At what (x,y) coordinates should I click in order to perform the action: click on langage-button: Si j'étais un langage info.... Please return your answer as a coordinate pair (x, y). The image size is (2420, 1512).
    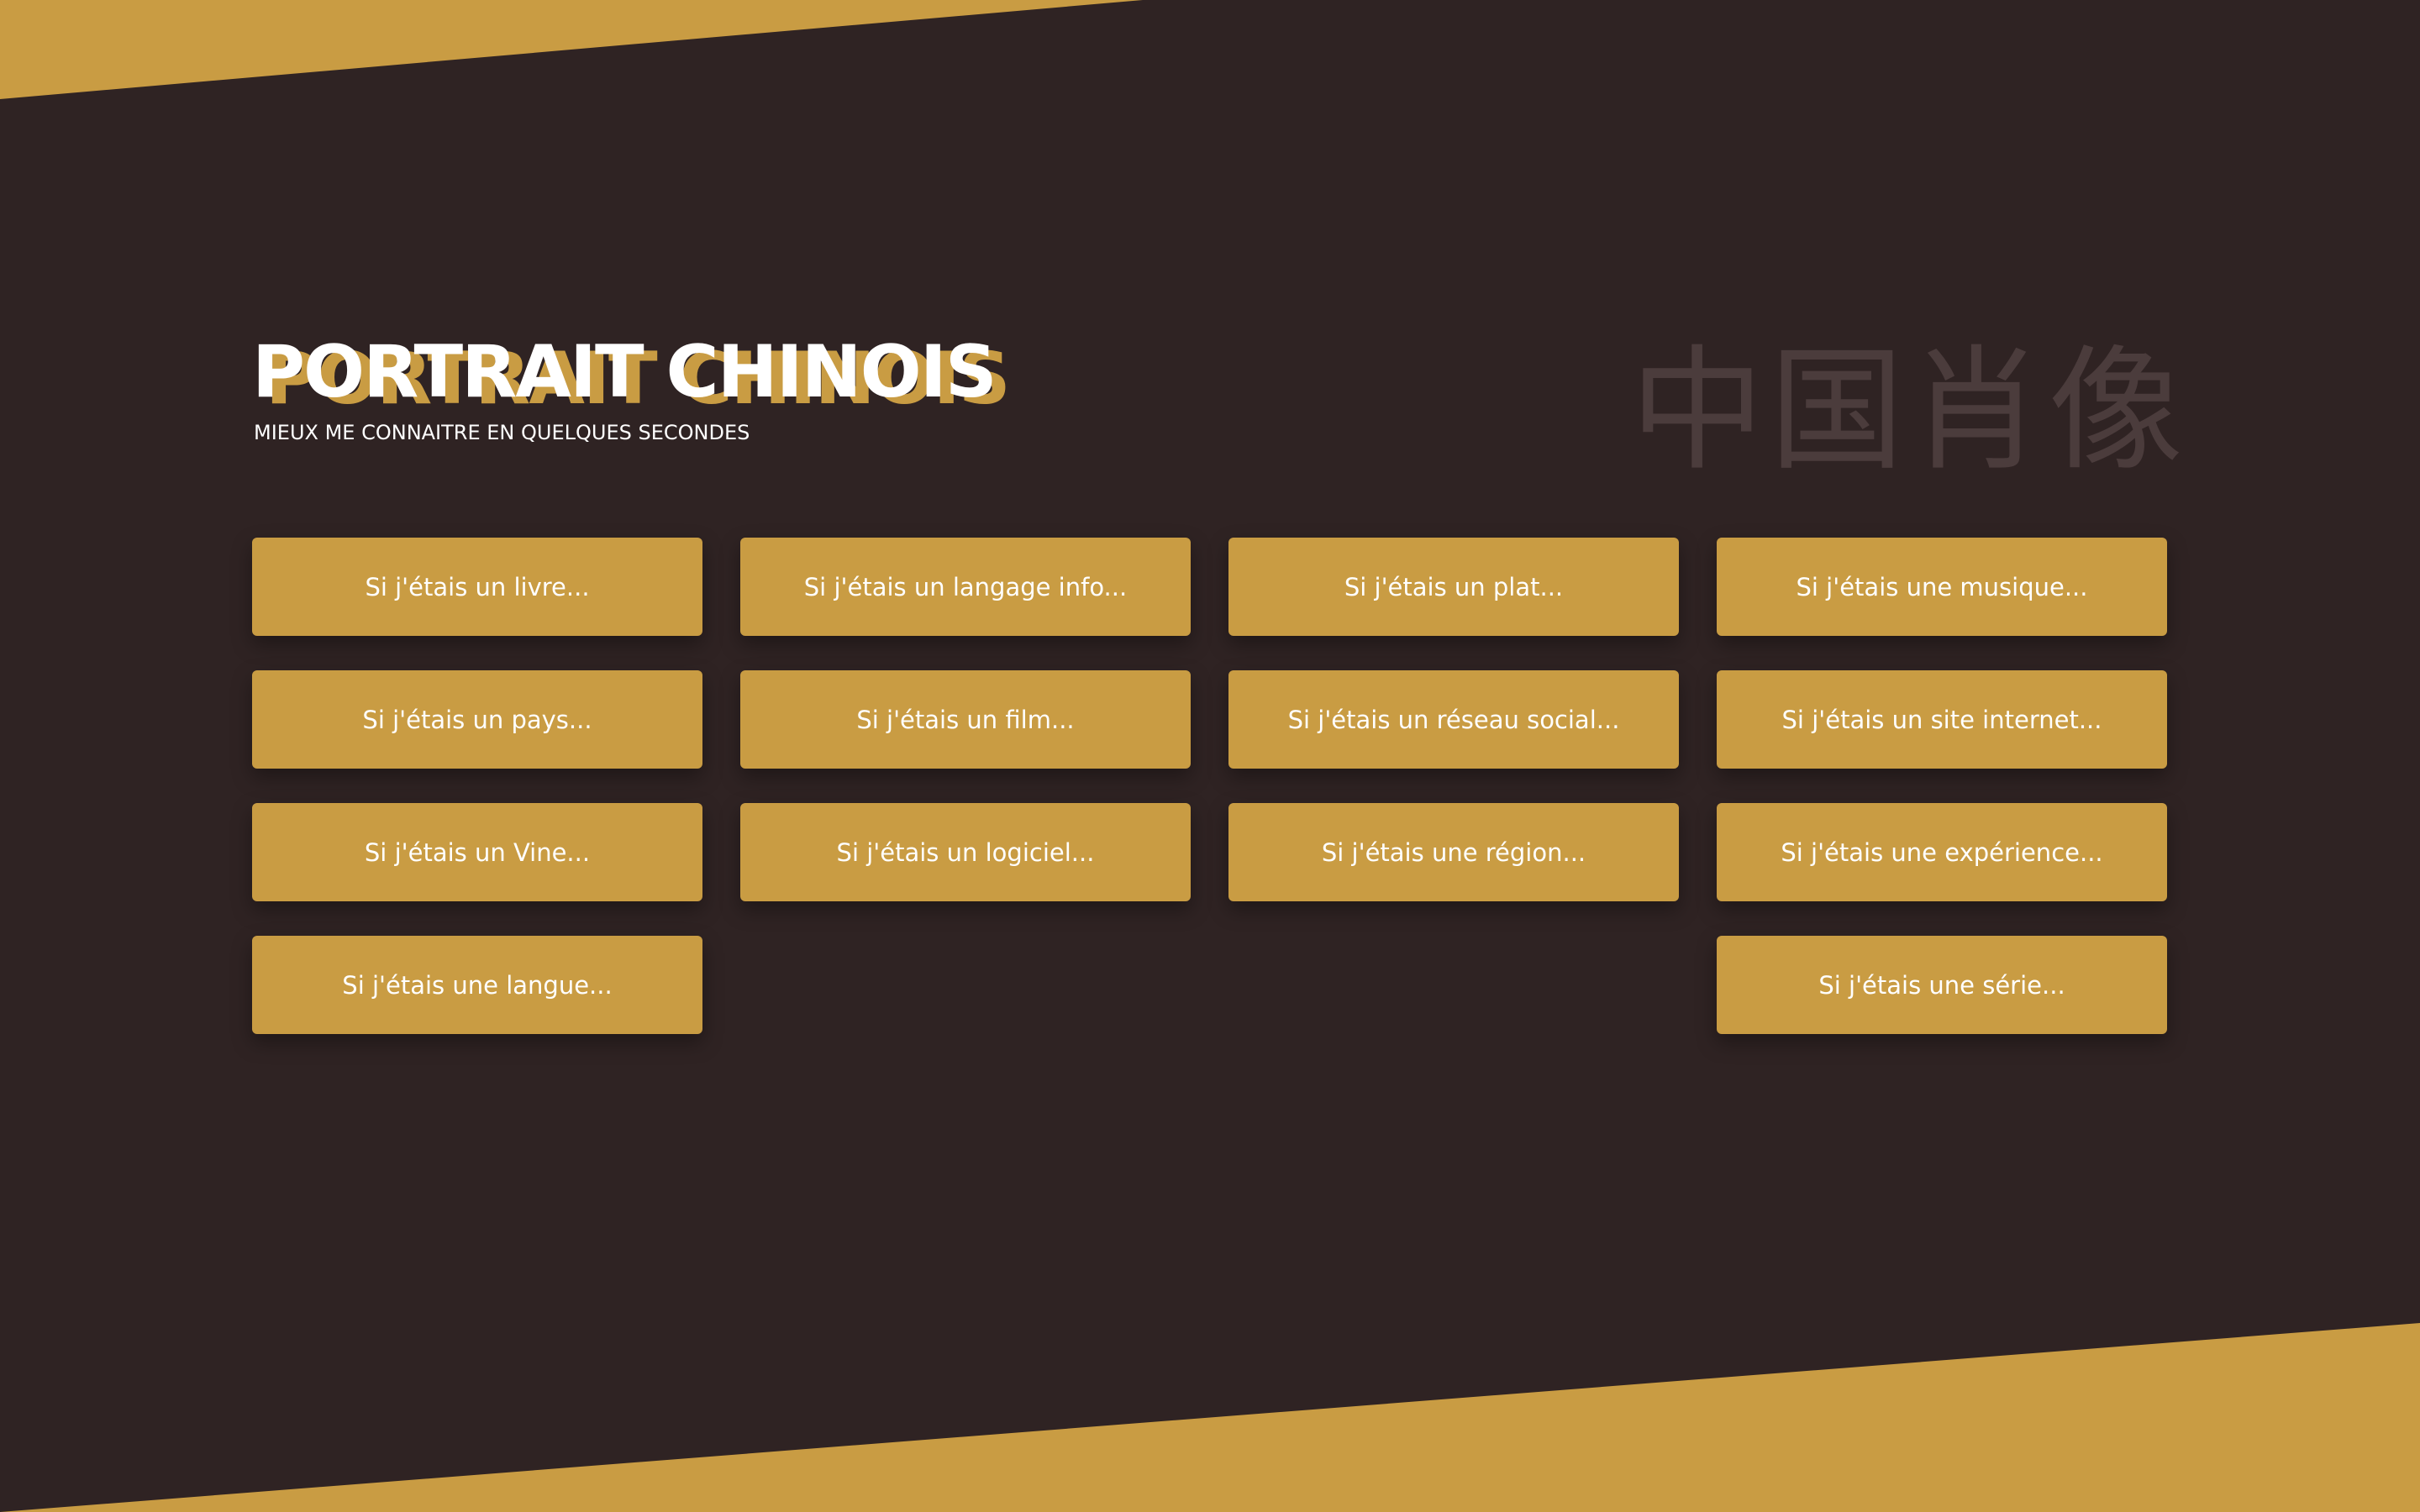
    Looking at the image, I should click on (965, 587).